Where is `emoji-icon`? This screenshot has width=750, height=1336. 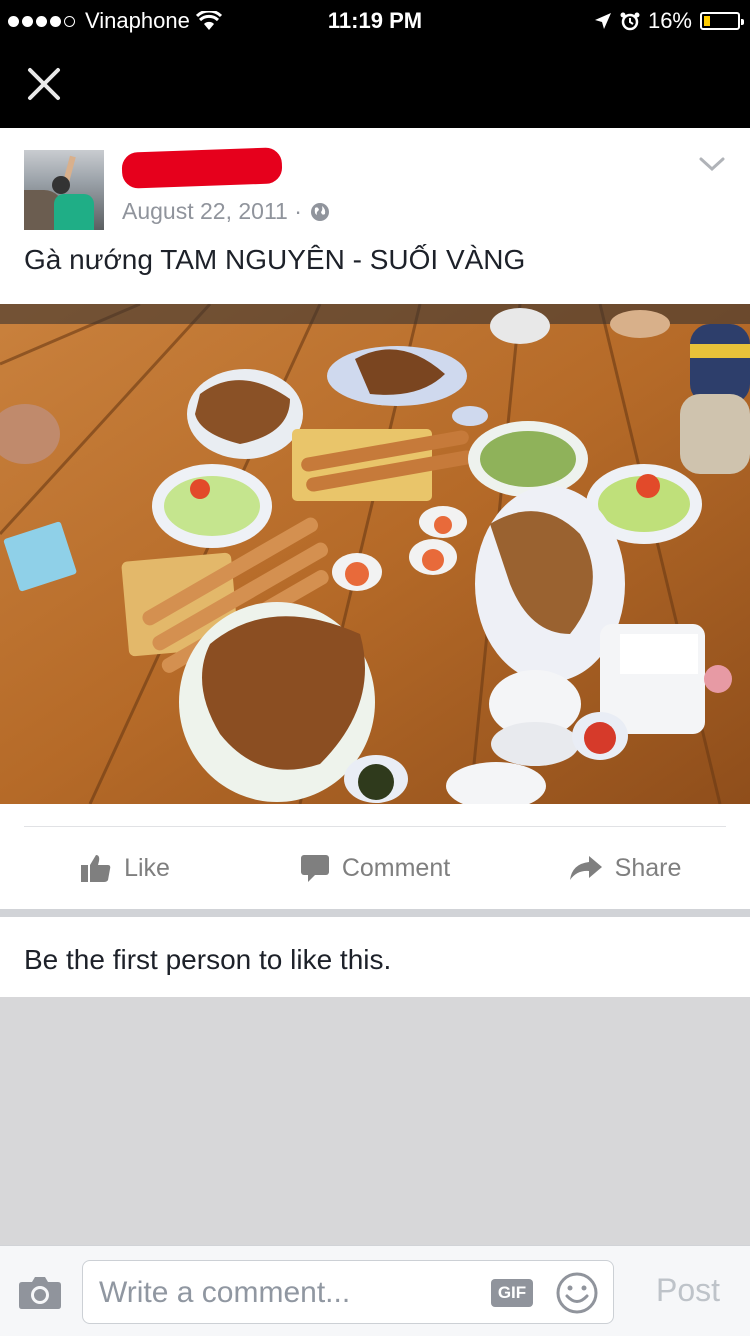
emoji-icon is located at coordinates (577, 1293).